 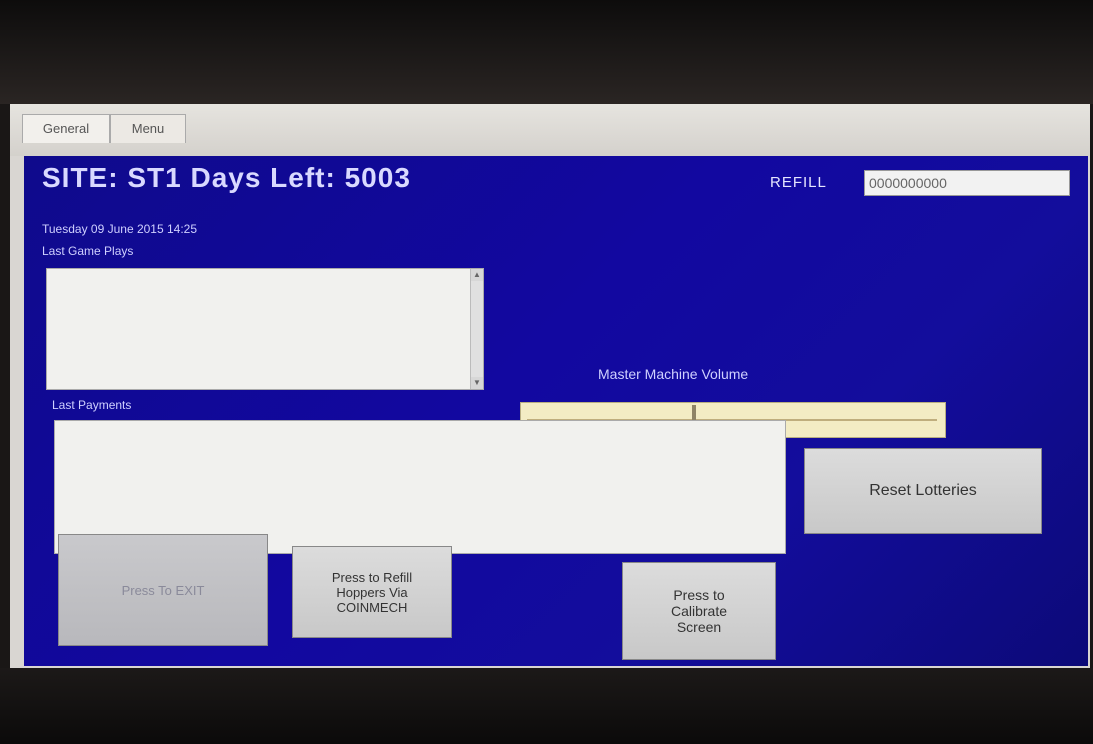 I want to click on site-title: SITE: ST1 Days Left: 5003, so click(x=226, y=177).